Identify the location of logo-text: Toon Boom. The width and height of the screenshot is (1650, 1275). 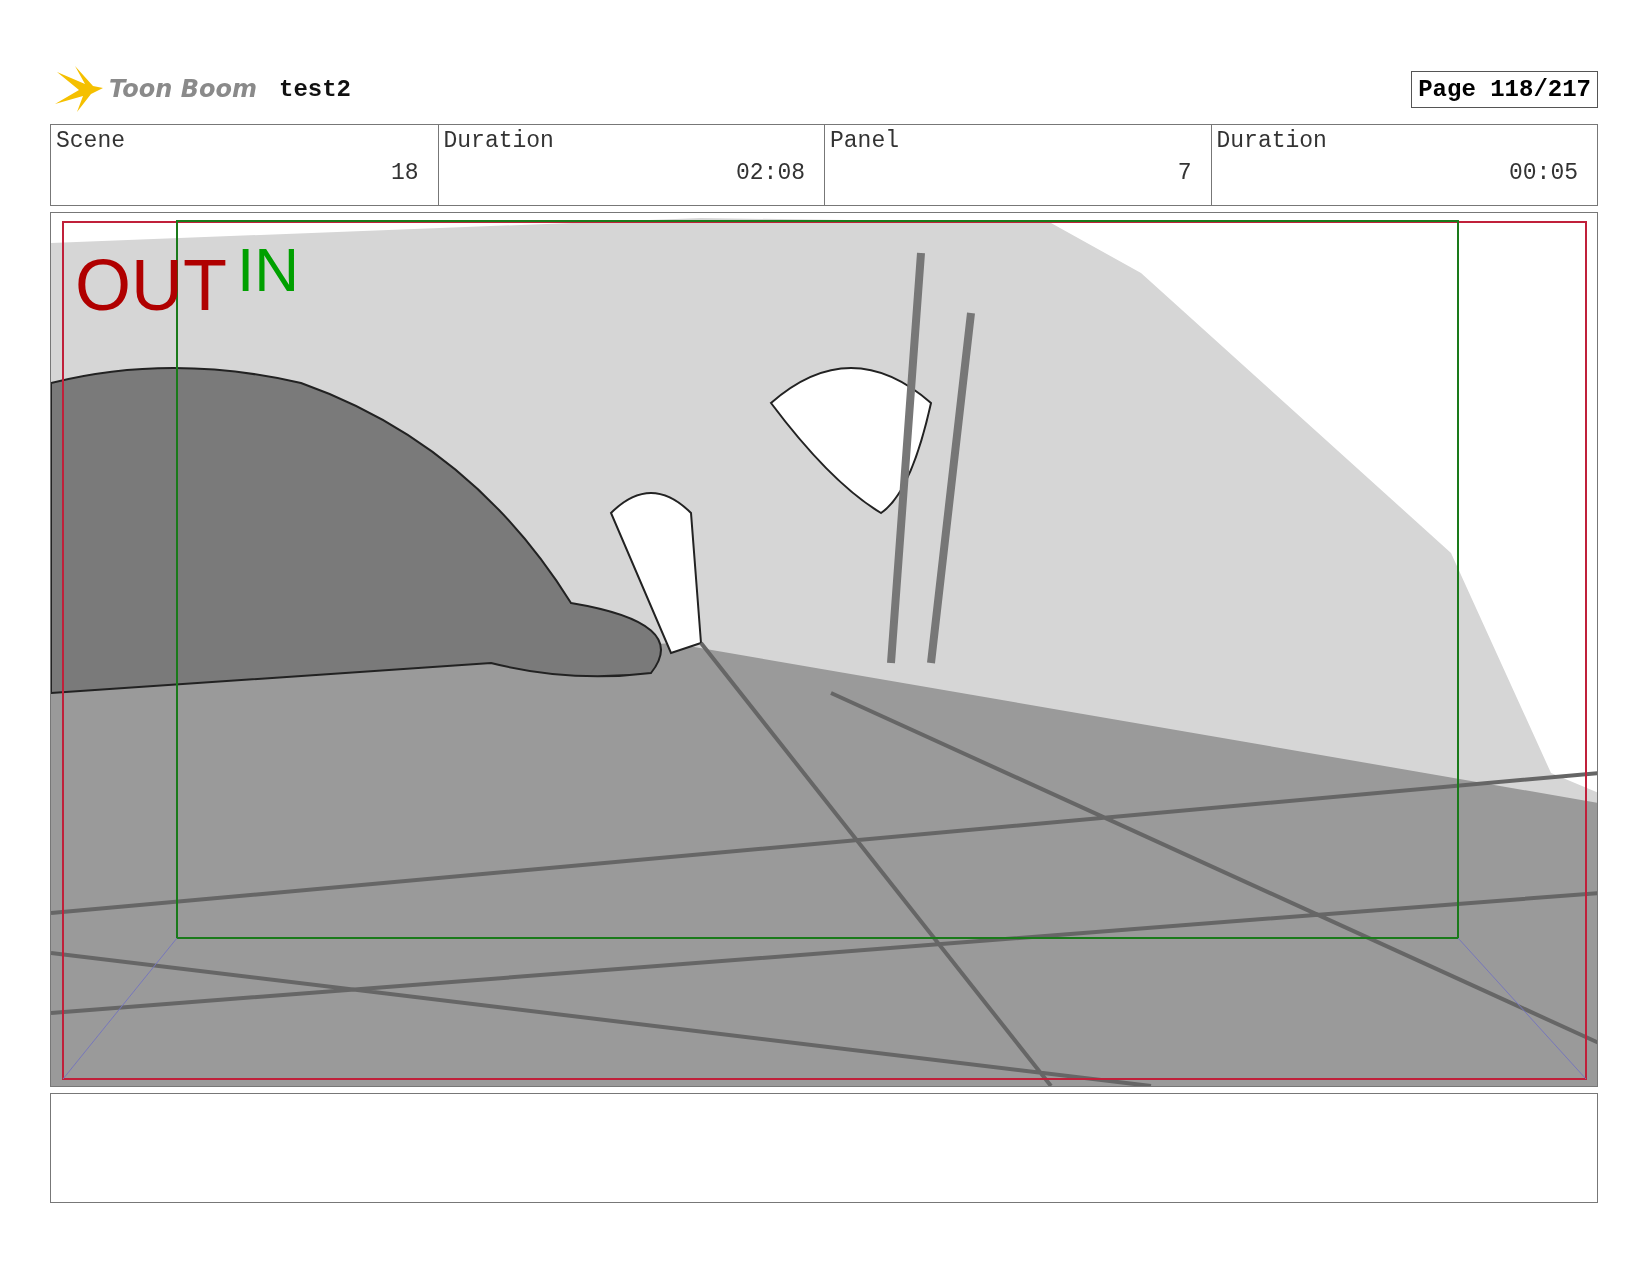
(183, 89).